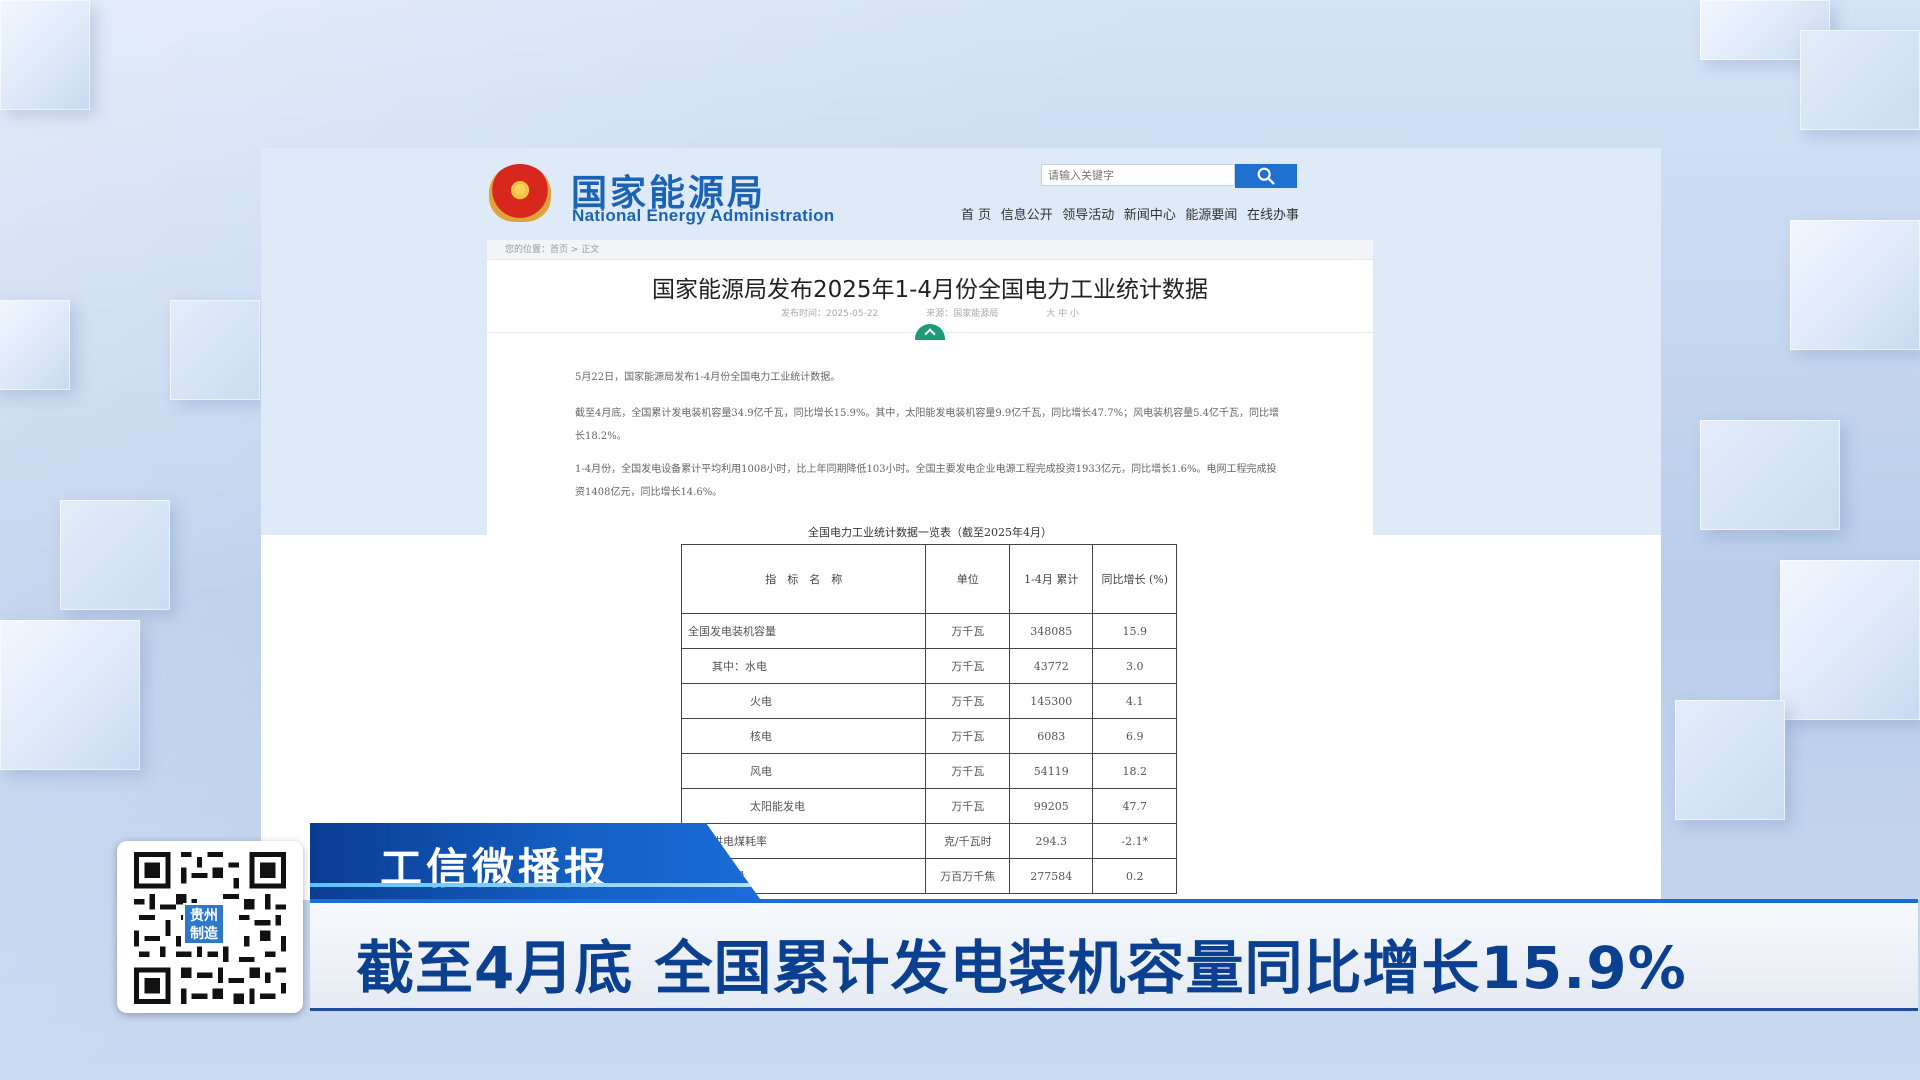 The width and height of the screenshot is (1920, 1080). What do you see at coordinates (1134, 631) in the screenshot?
I see `cell-growth: 15.9` at bounding box center [1134, 631].